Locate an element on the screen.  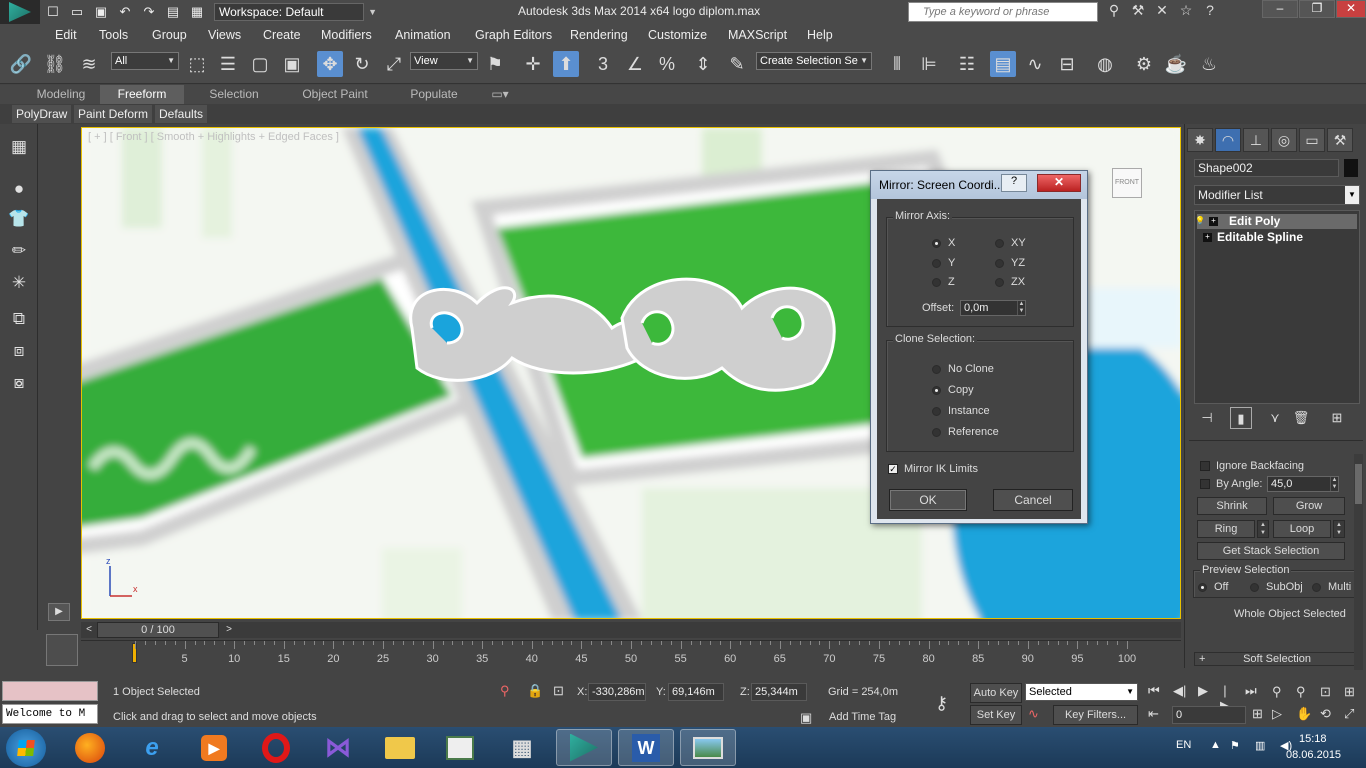
auto-key-button: Auto Key is located at coordinates (996, 693).